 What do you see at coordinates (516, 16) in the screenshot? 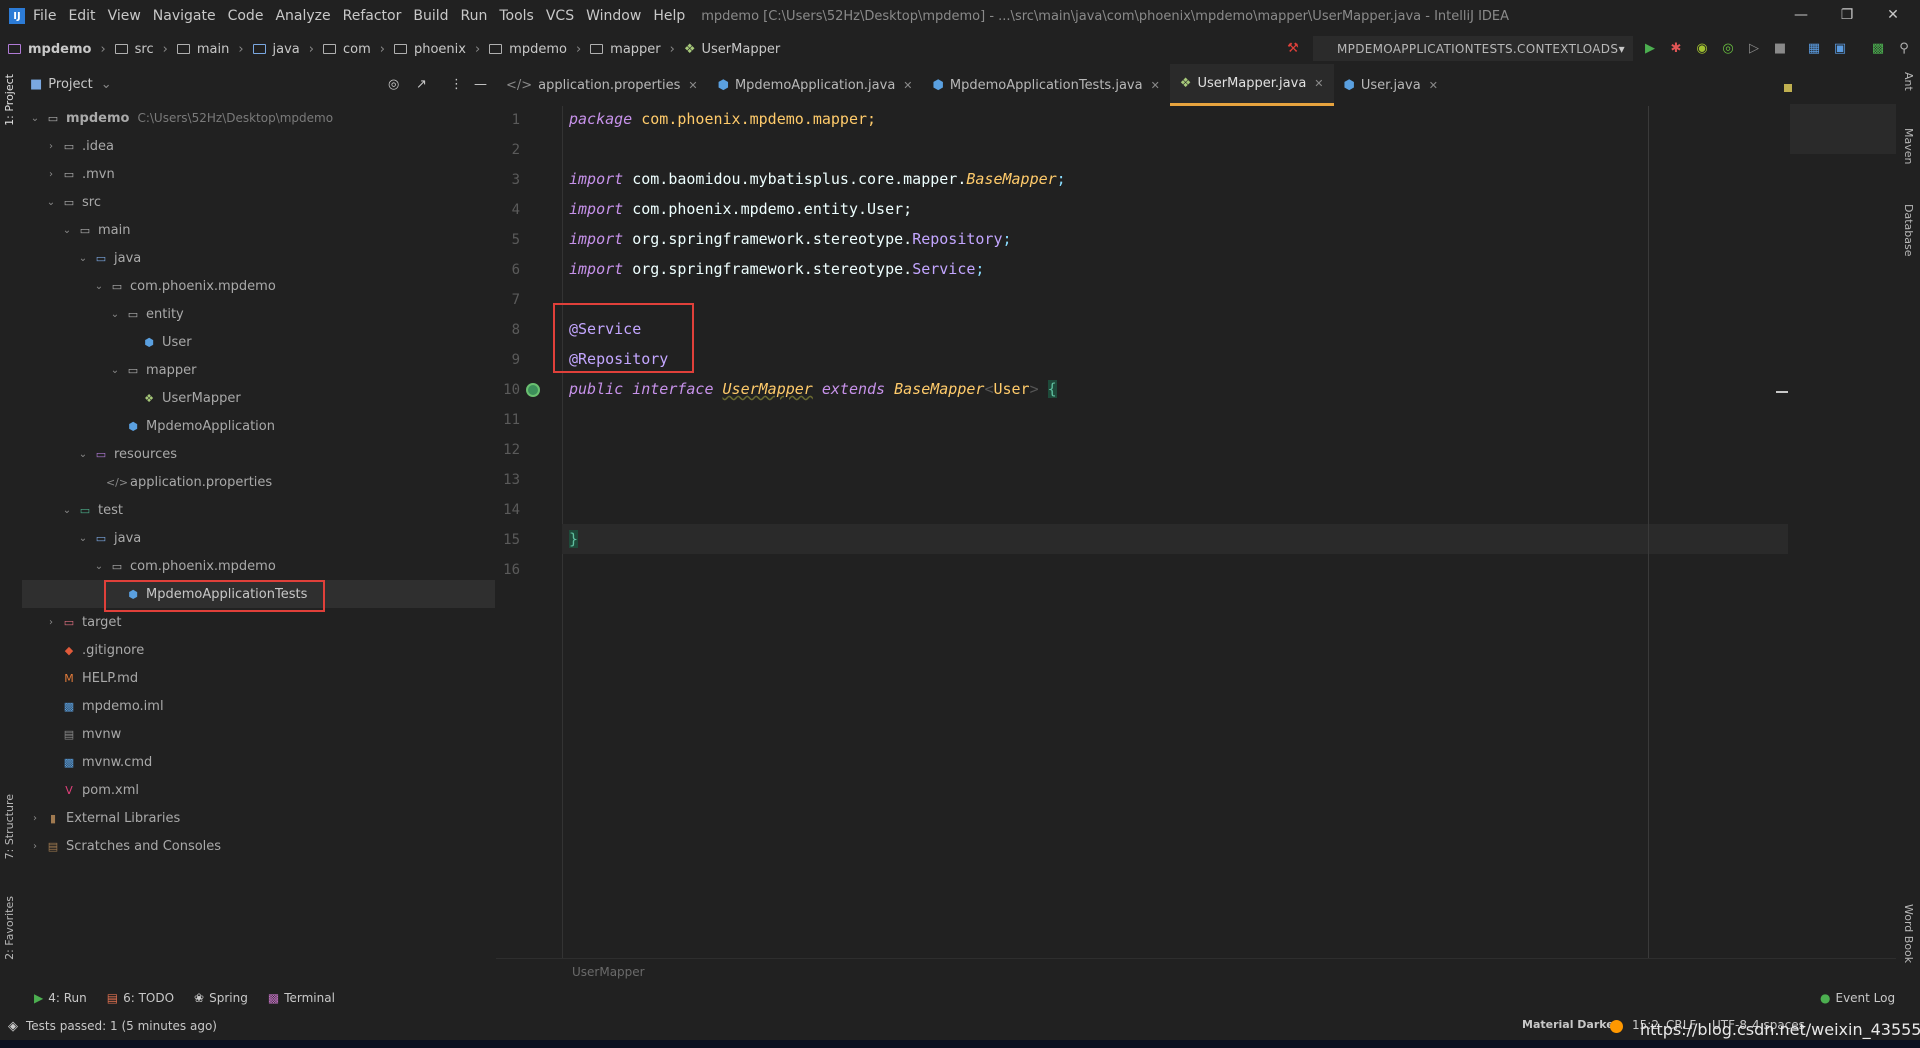
I see `menu-tools: Tools` at bounding box center [516, 16].